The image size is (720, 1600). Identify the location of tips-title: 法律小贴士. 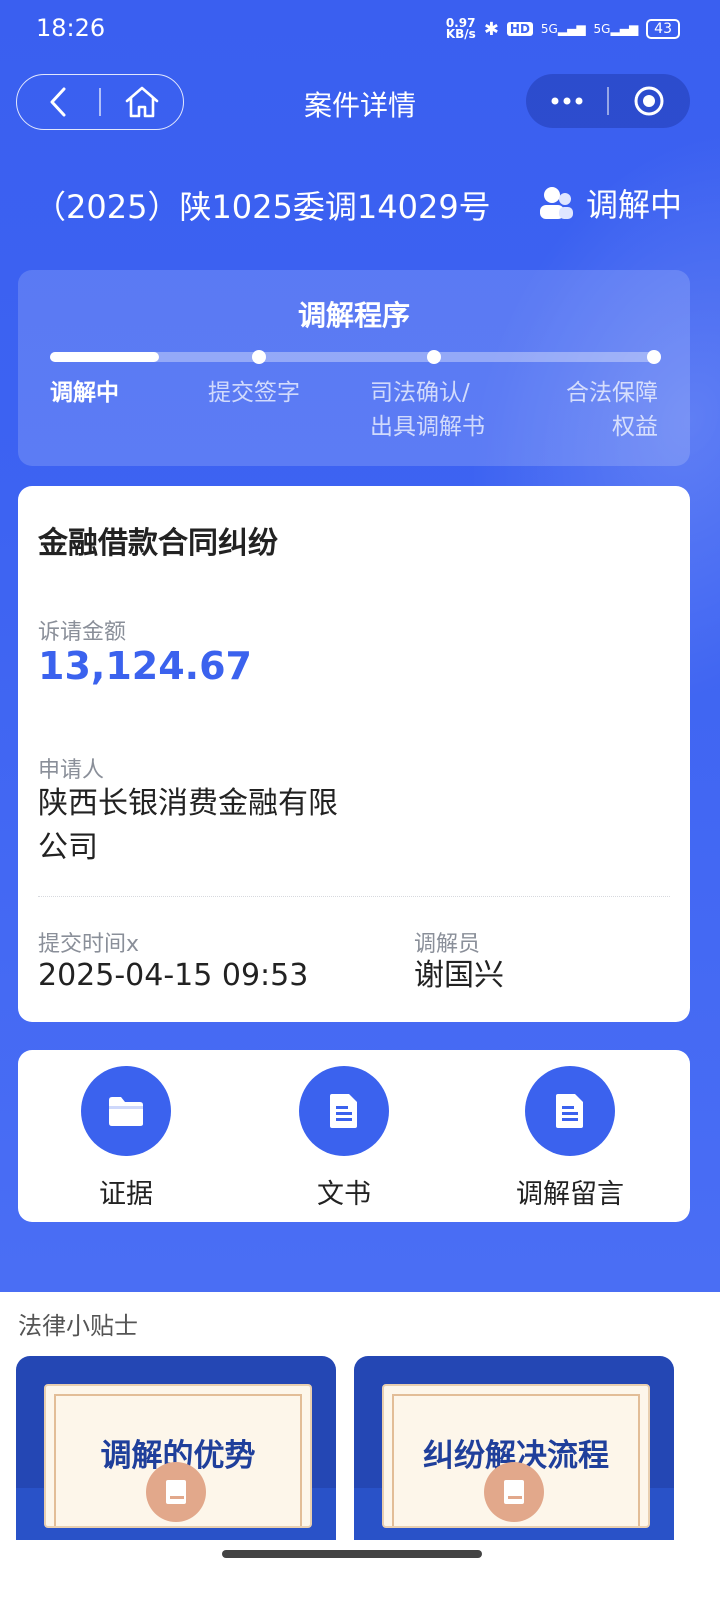
(78, 1326).